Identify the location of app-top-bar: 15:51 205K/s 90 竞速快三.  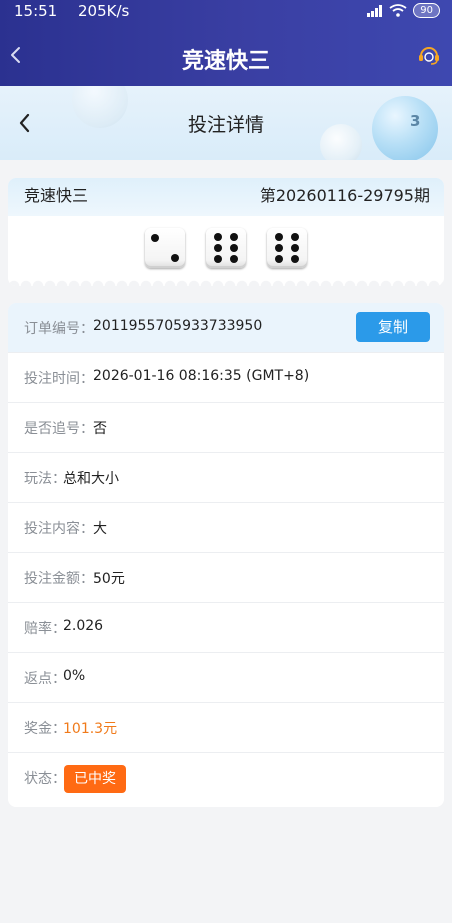
(226, 43).